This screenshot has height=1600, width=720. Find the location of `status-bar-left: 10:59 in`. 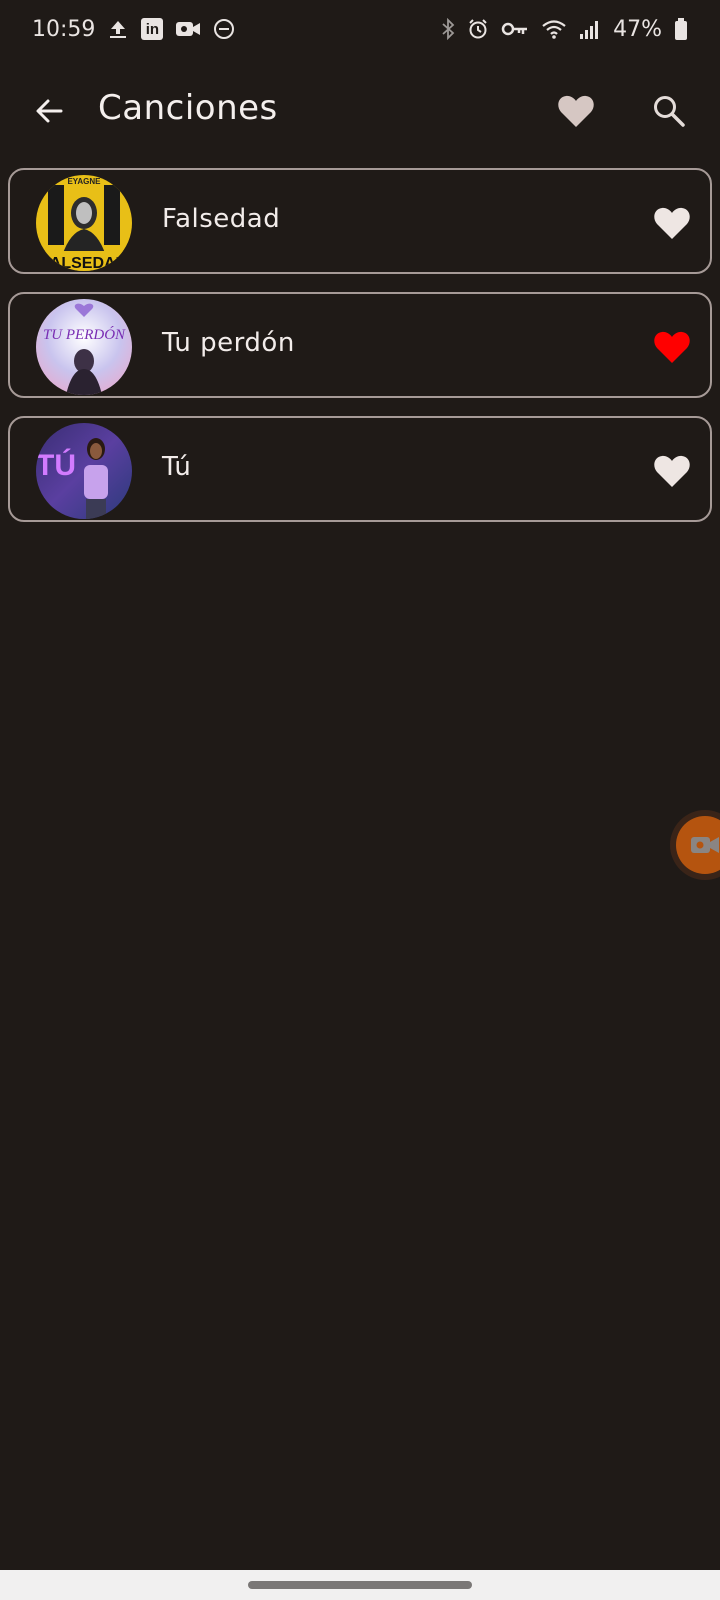

status-bar-left: 10:59 in is located at coordinates (133, 29).